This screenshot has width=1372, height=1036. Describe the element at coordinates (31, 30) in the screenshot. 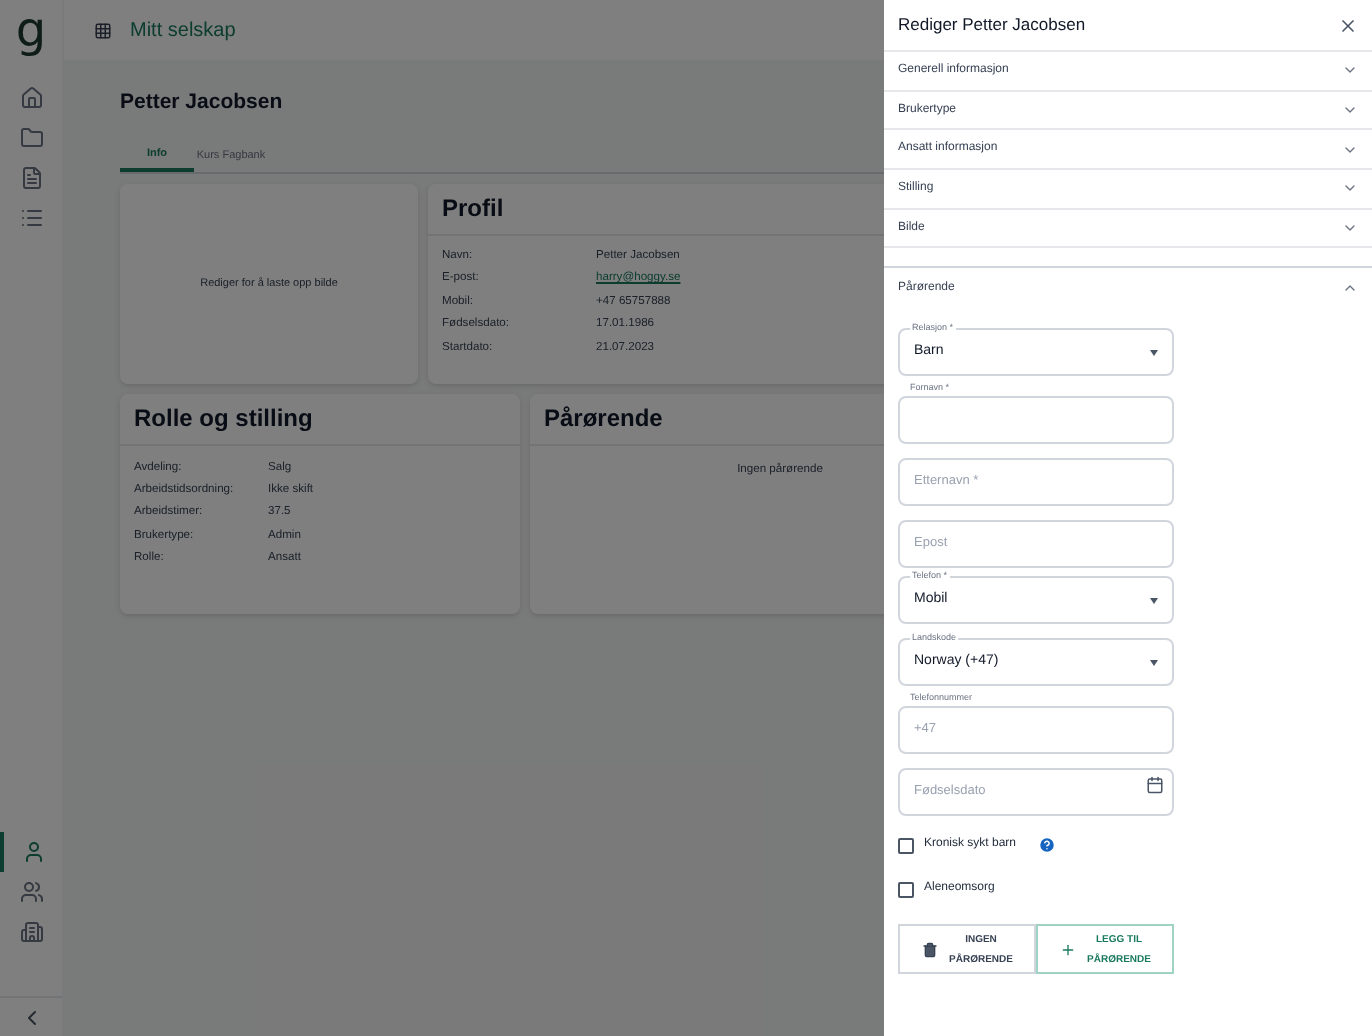

I see `app-logo: g` at that location.